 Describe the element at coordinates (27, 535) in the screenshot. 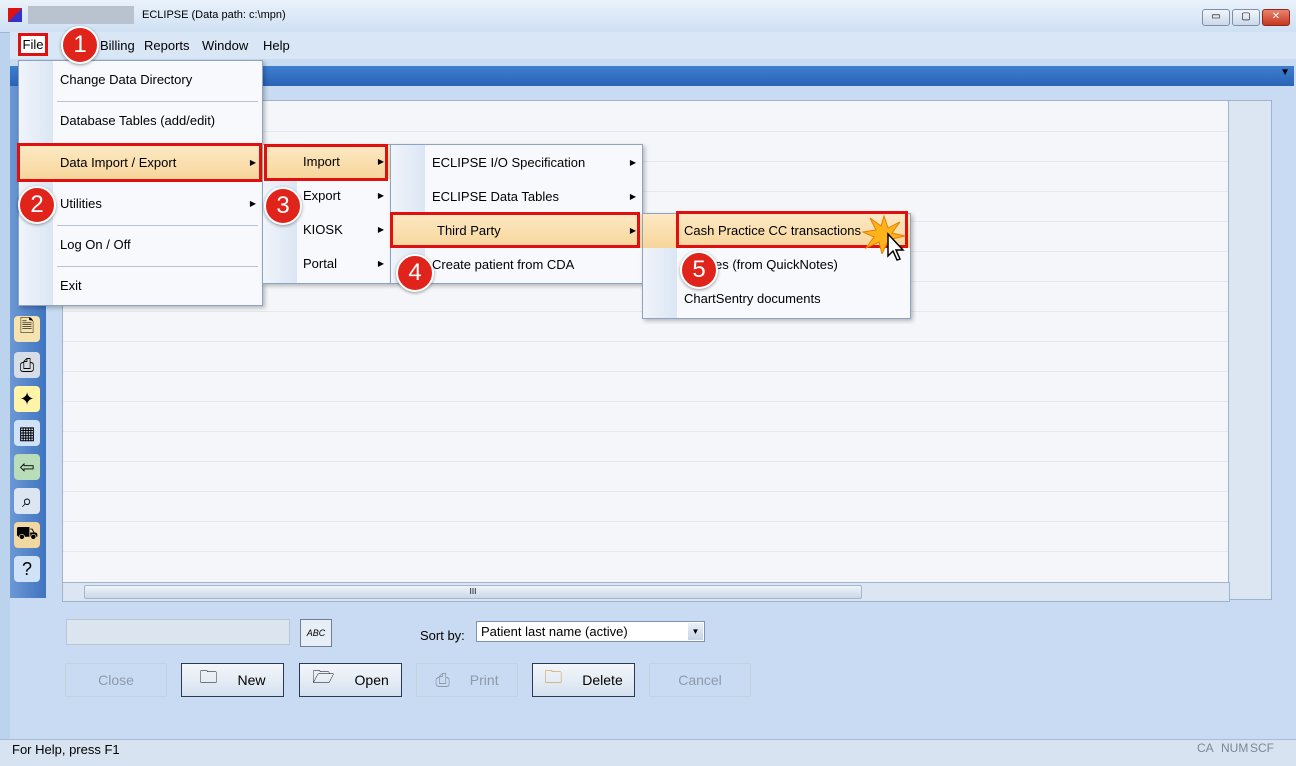

I see `cart-icon: ⛟` at that location.